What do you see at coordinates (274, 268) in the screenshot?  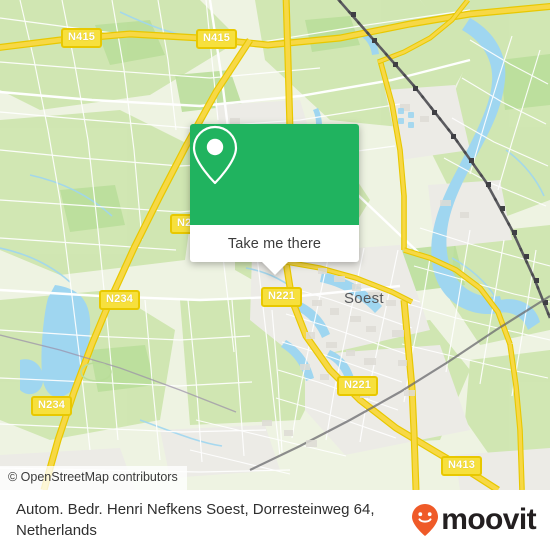 I see `popup-card-pointer` at bounding box center [274, 268].